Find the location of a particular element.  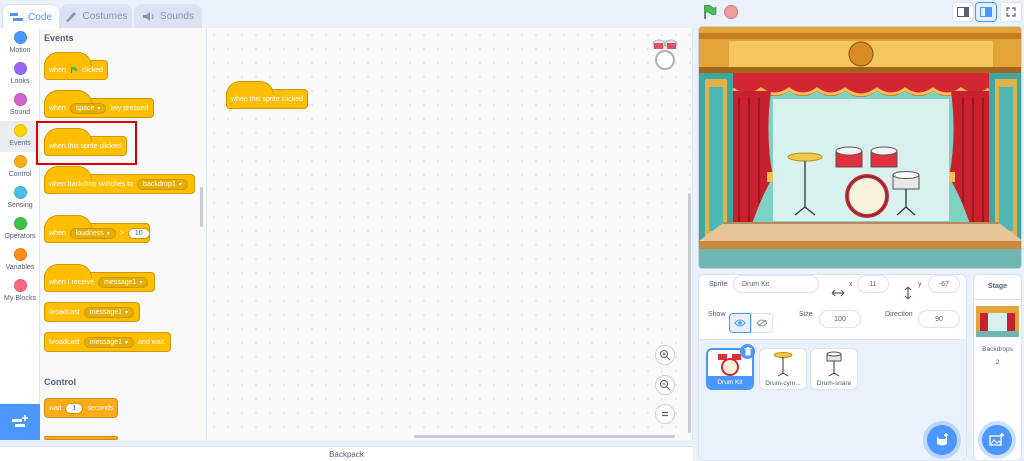

category-events: Events is located at coordinates (20, 136).